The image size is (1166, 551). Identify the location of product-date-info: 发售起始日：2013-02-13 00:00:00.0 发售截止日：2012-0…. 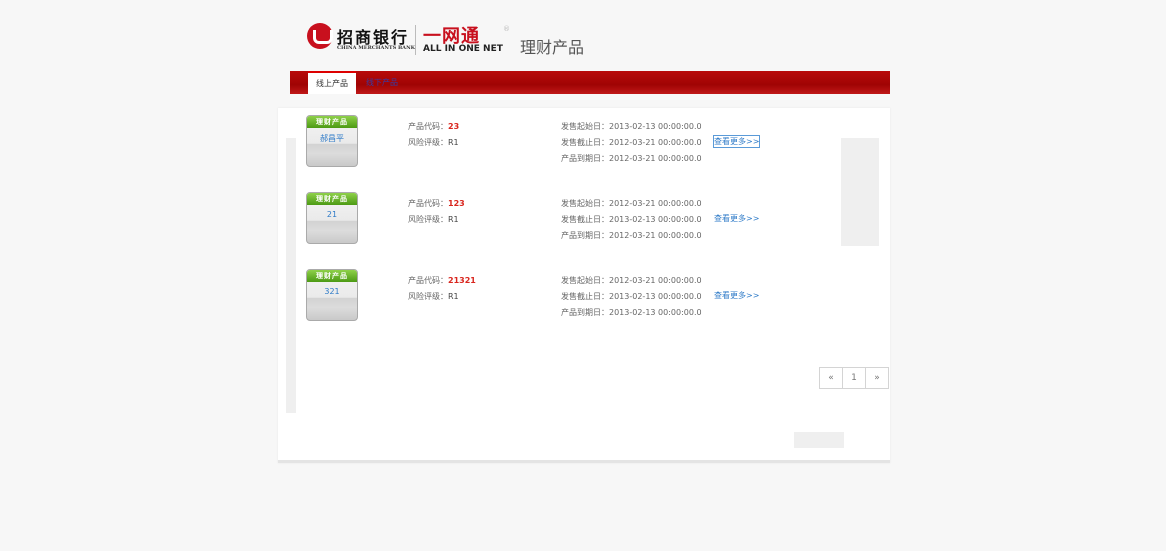
(631, 143).